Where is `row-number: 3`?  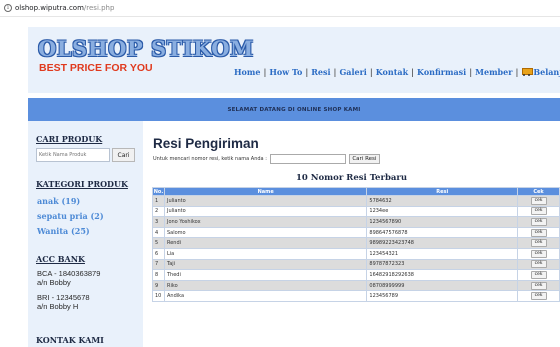
row-number: 3 is located at coordinates (158, 222).